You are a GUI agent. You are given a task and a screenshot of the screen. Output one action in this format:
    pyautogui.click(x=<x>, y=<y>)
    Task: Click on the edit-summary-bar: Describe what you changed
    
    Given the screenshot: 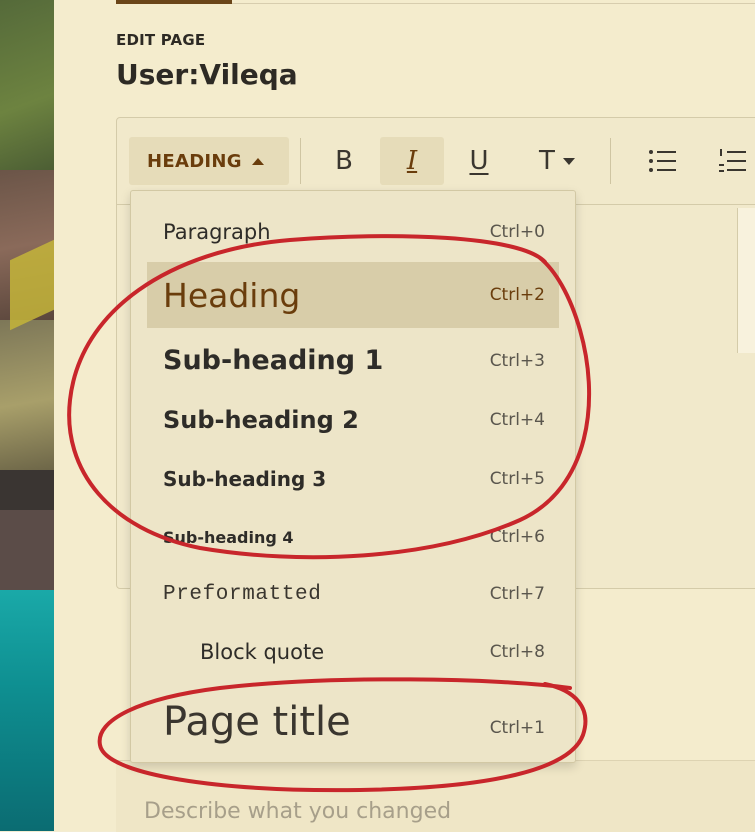 What is the action you would take?
    pyautogui.click(x=435, y=796)
    